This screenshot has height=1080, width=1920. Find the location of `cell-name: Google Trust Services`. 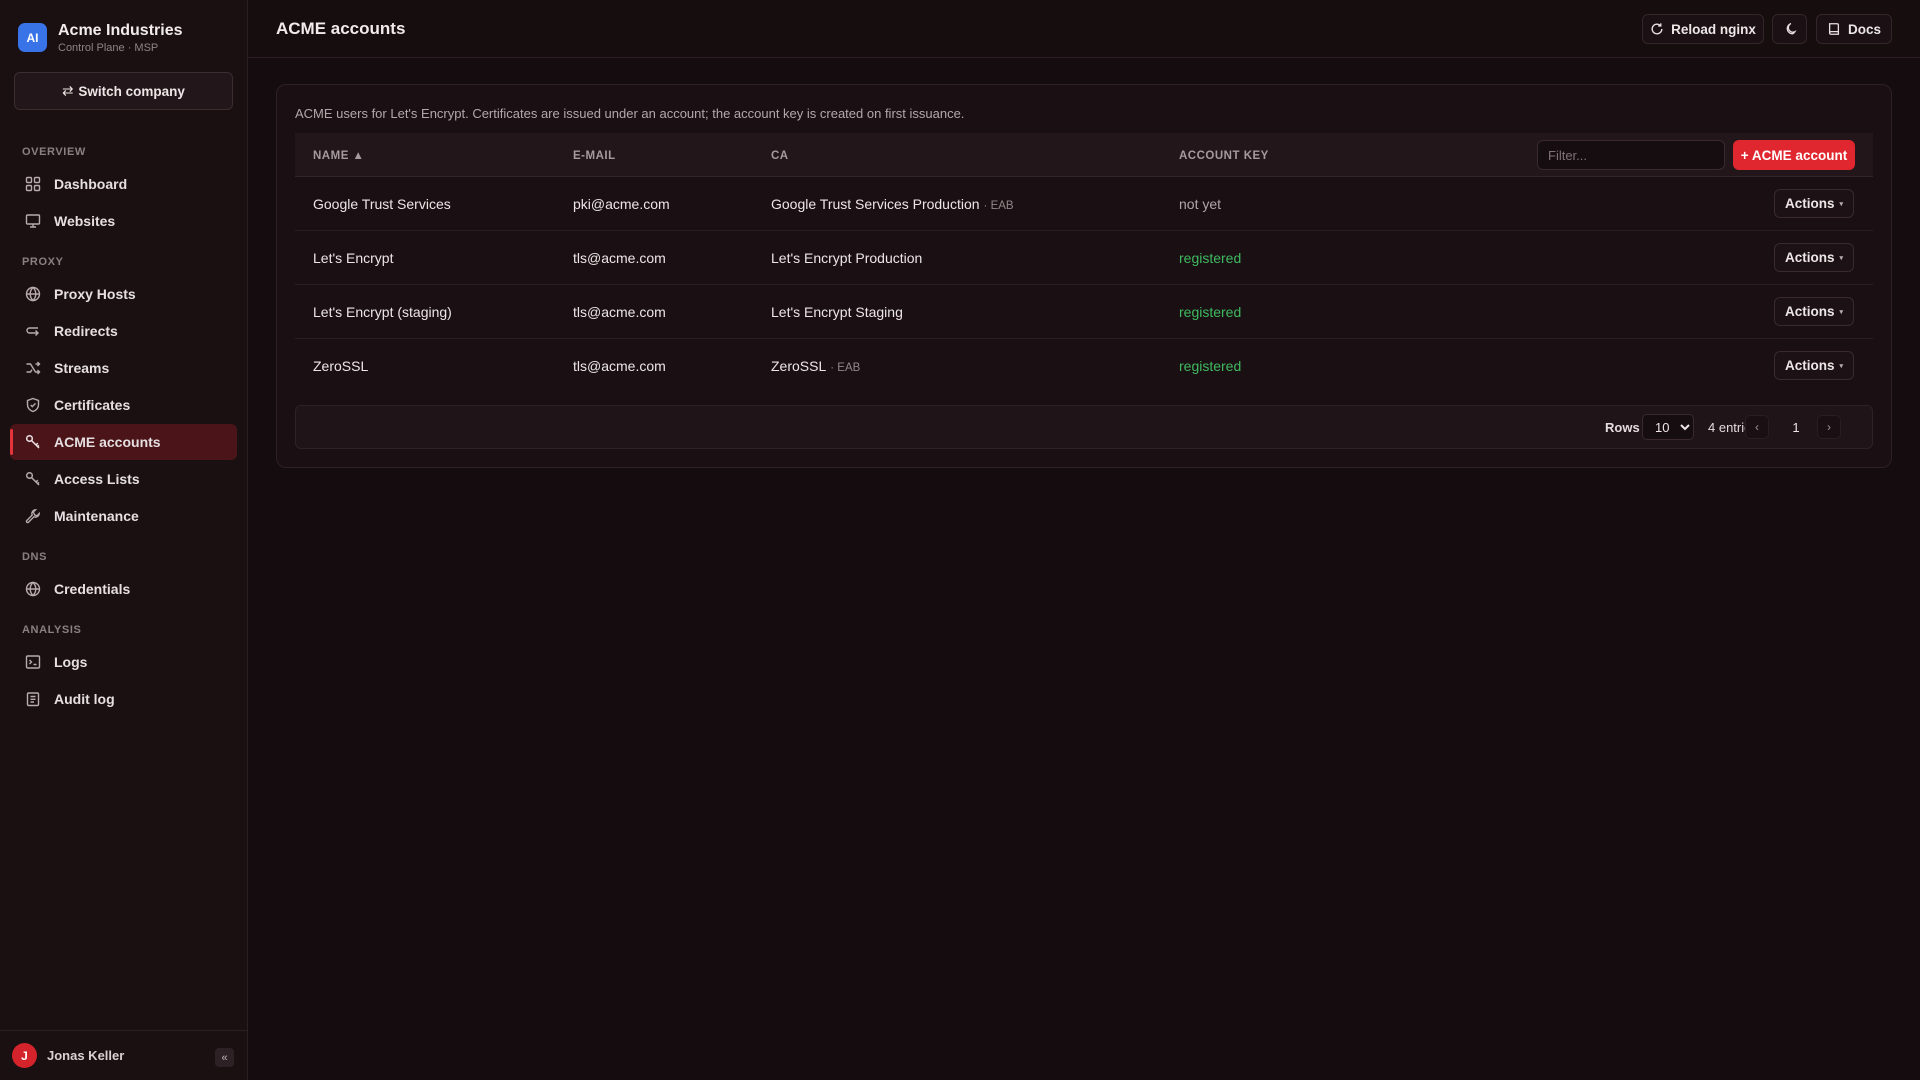

cell-name: Google Trust Services is located at coordinates (382, 204).